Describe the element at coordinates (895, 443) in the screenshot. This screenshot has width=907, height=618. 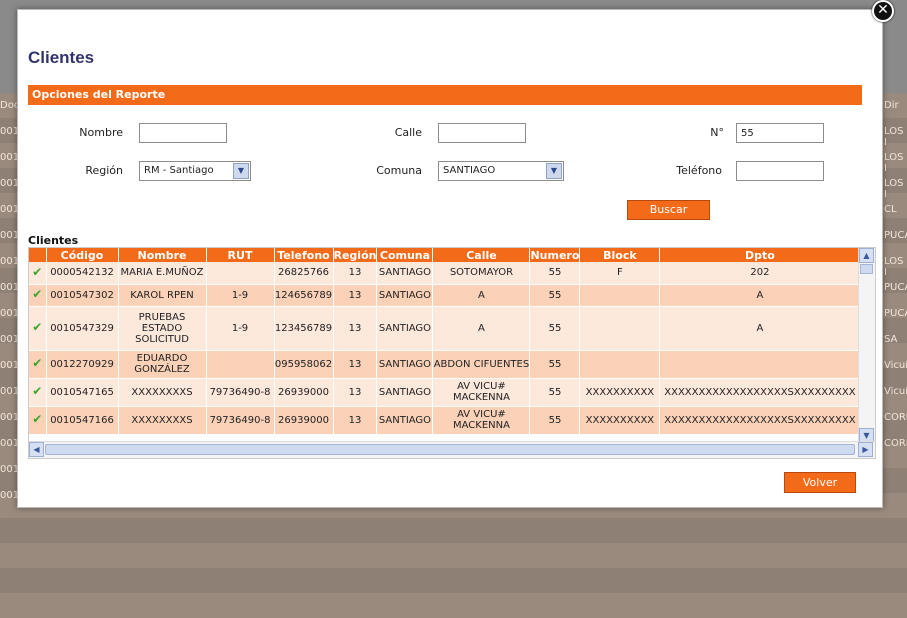
I see `background-right-text: CORD` at that location.